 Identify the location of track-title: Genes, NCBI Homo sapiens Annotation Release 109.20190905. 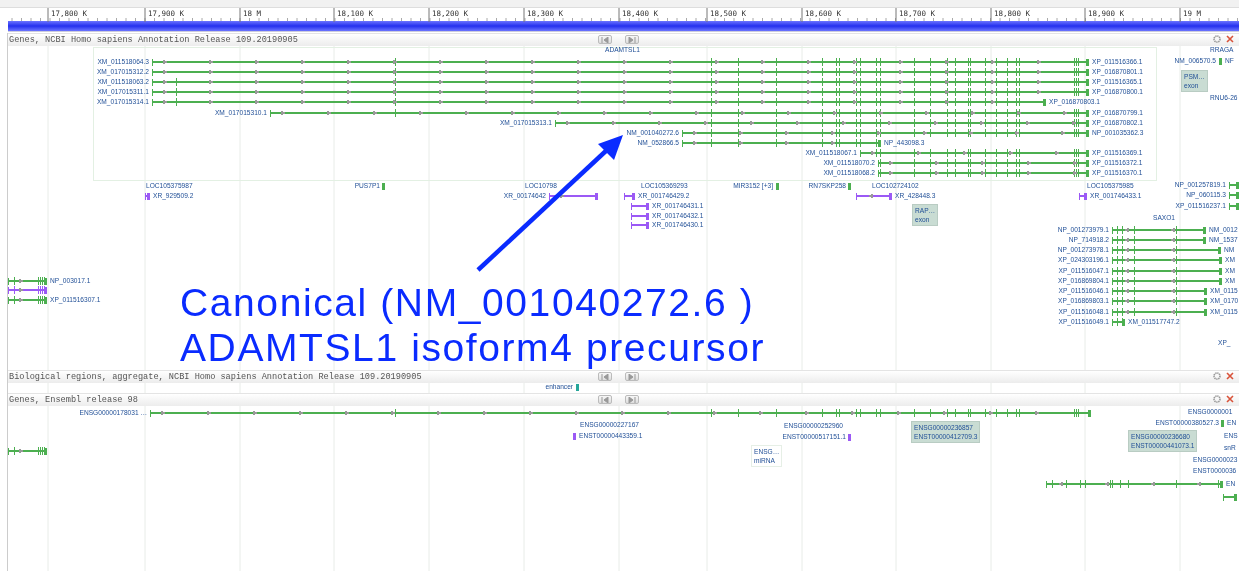
(153, 40).